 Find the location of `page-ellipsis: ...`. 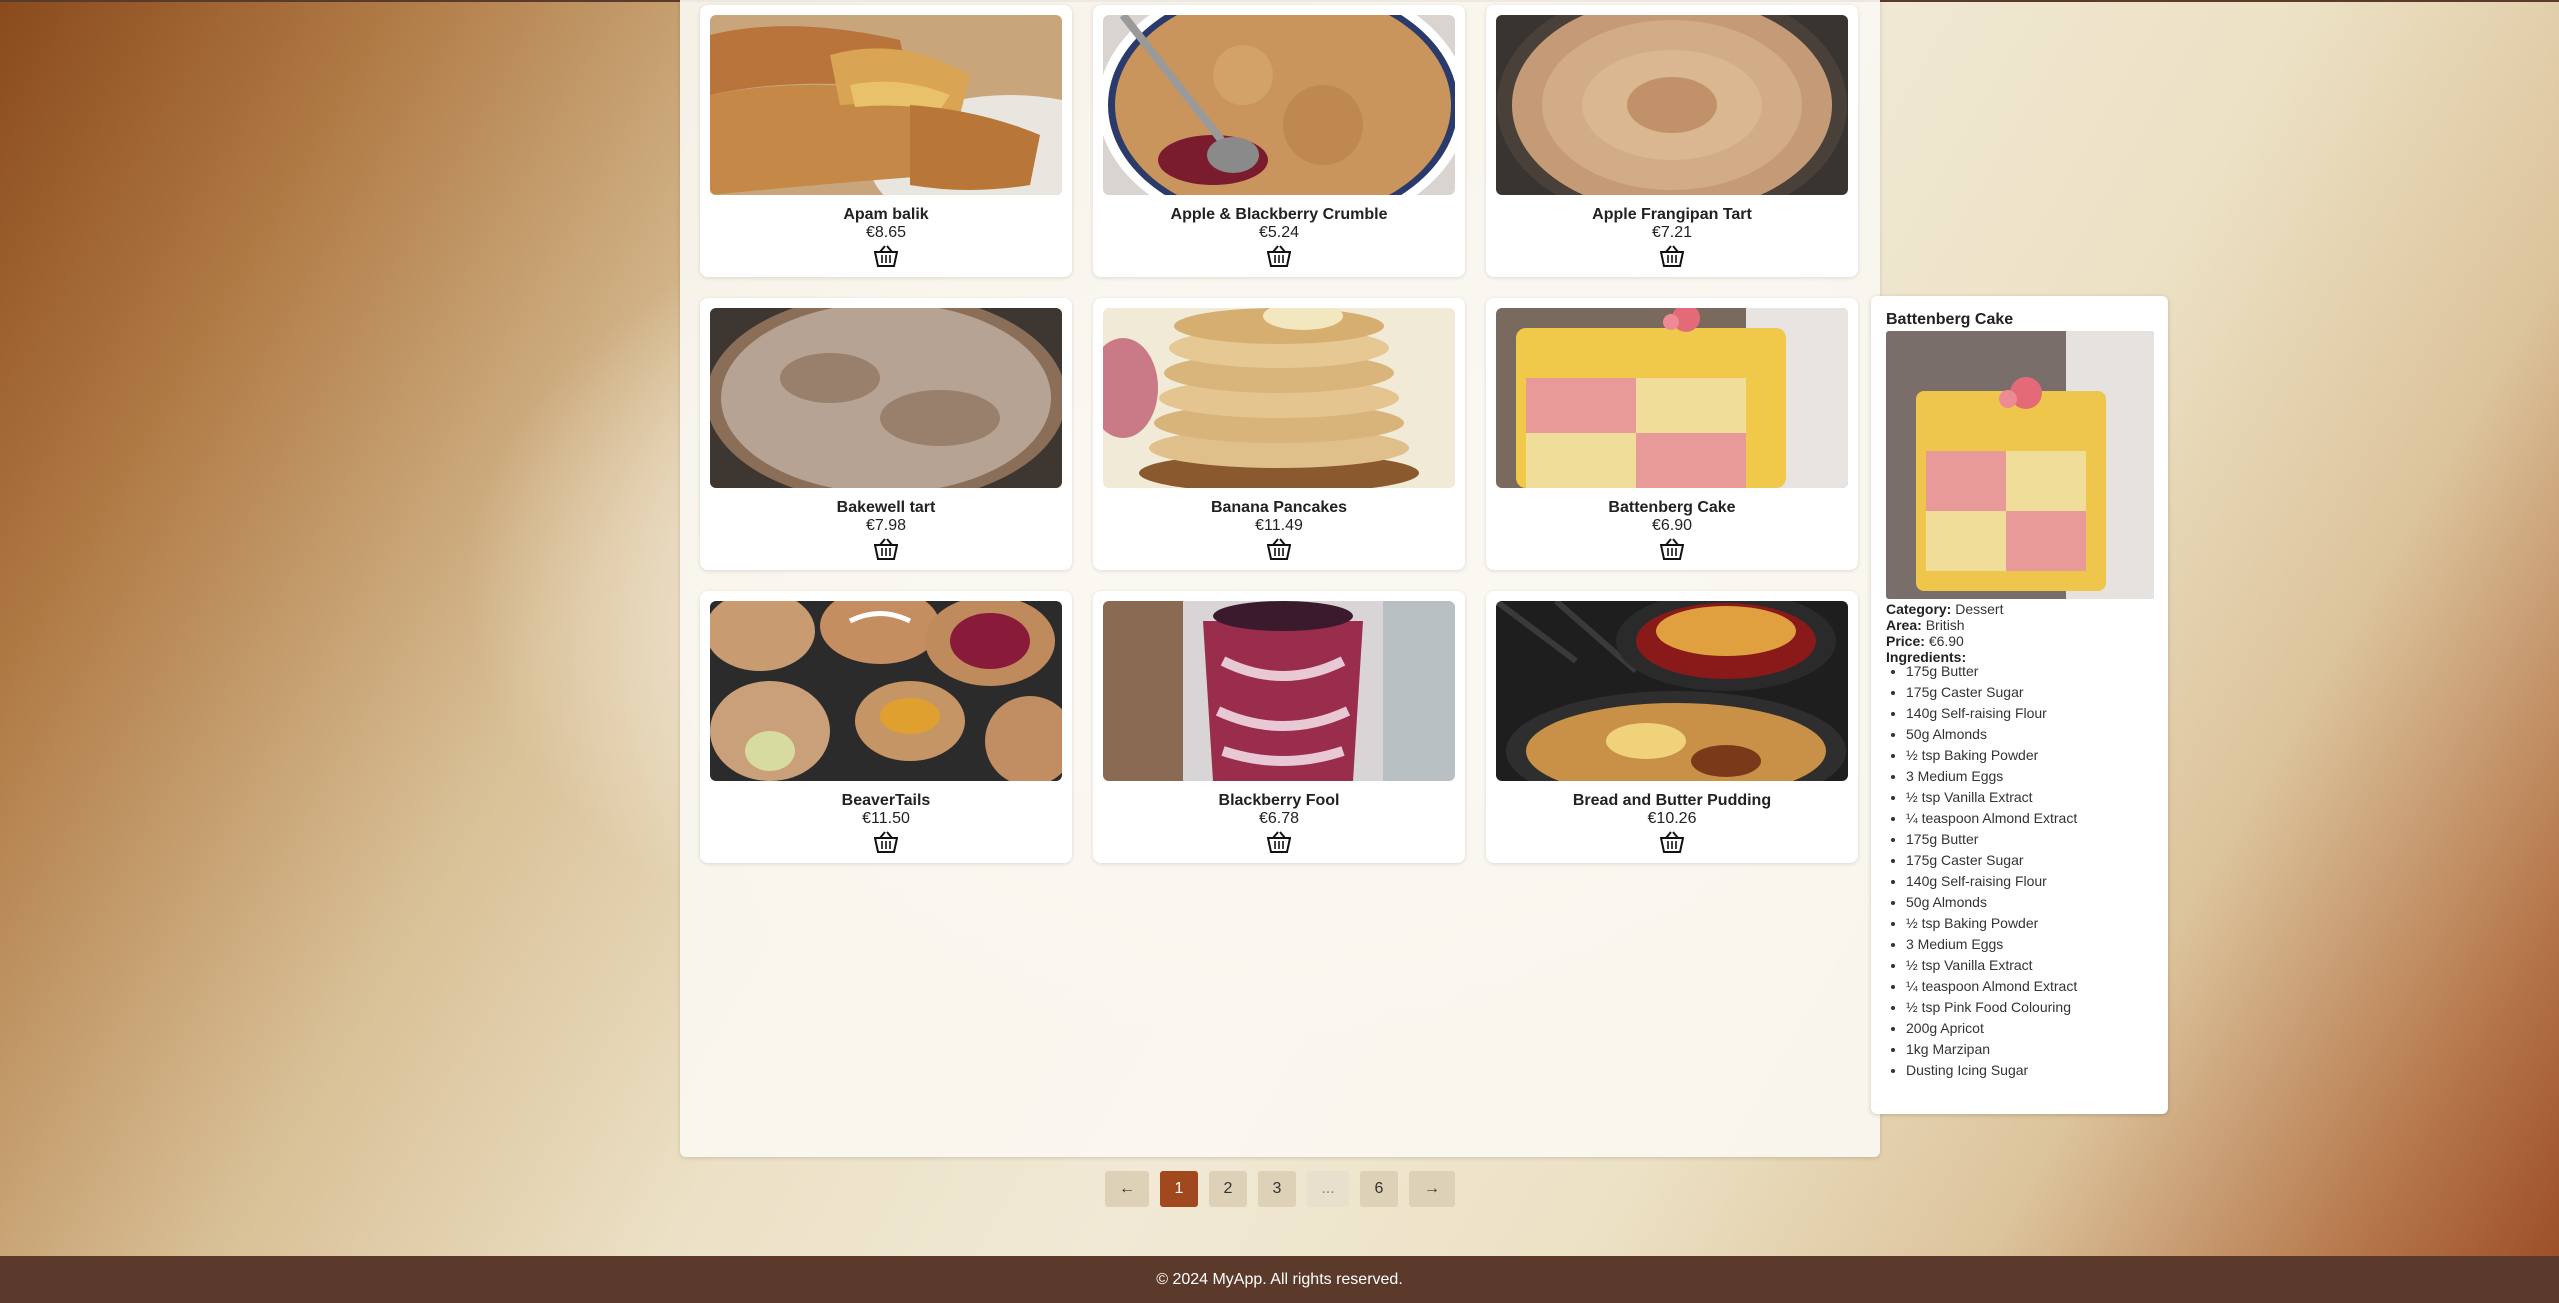

page-ellipsis: ... is located at coordinates (1328, 1189).